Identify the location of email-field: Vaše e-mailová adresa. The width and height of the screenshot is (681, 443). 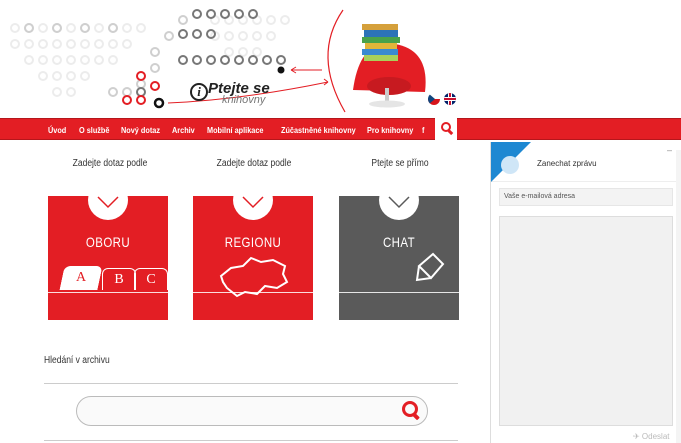
(586, 197).